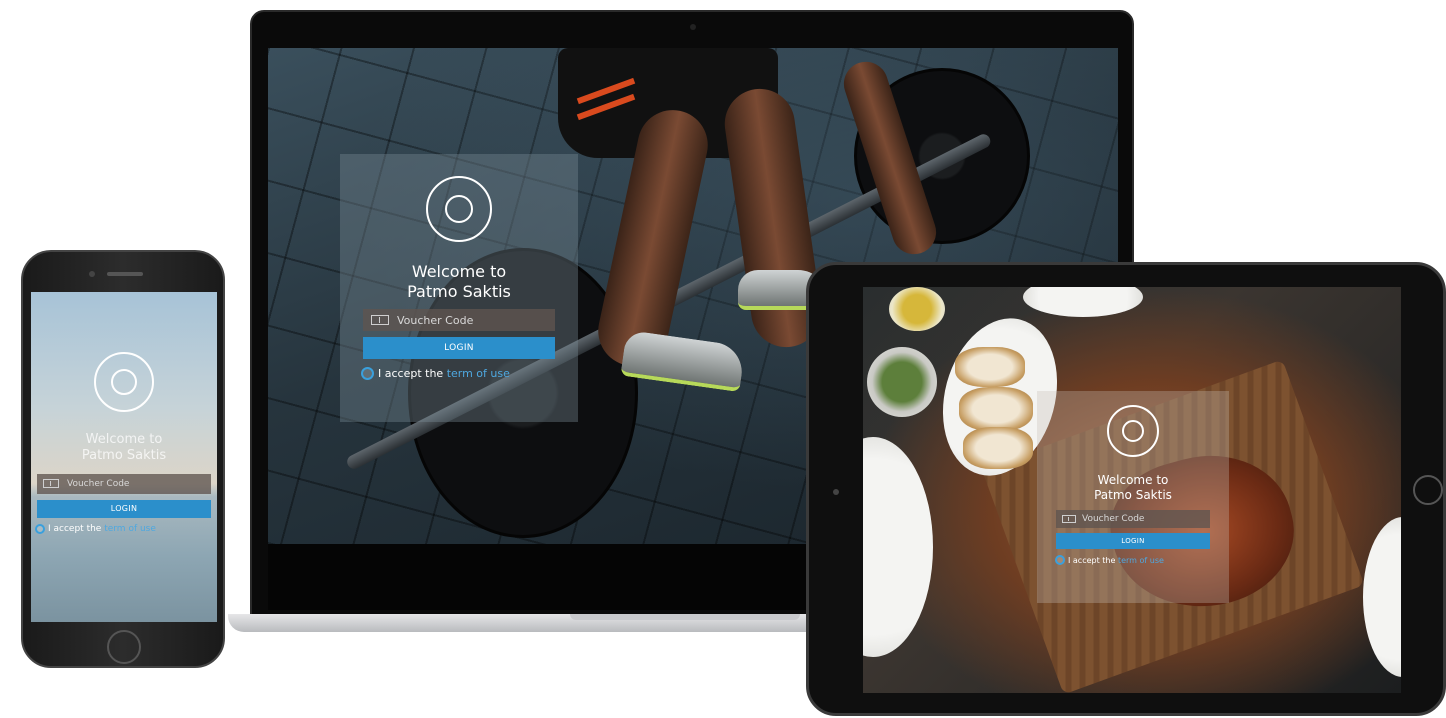 The height and width of the screenshot is (718, 1446). Describe the element at coordinates (683, 361) in the screenshot. I see `athlete-shoe-left` at that location.